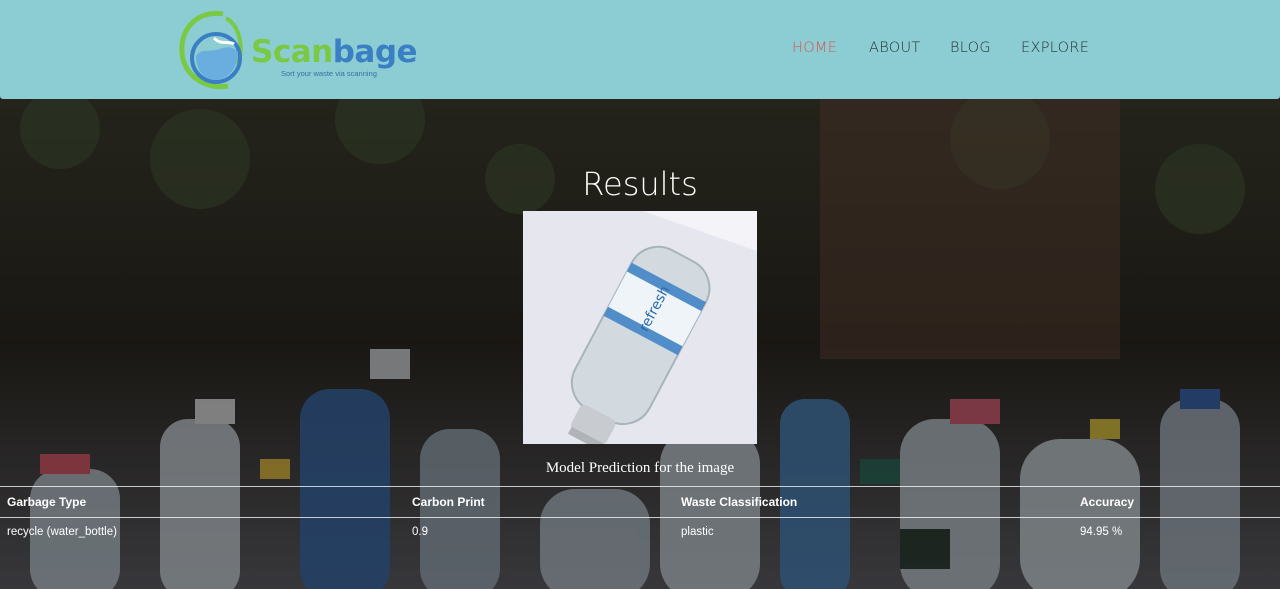  I want to click on header-accuracy: Accuracy, so click(1107, 502).